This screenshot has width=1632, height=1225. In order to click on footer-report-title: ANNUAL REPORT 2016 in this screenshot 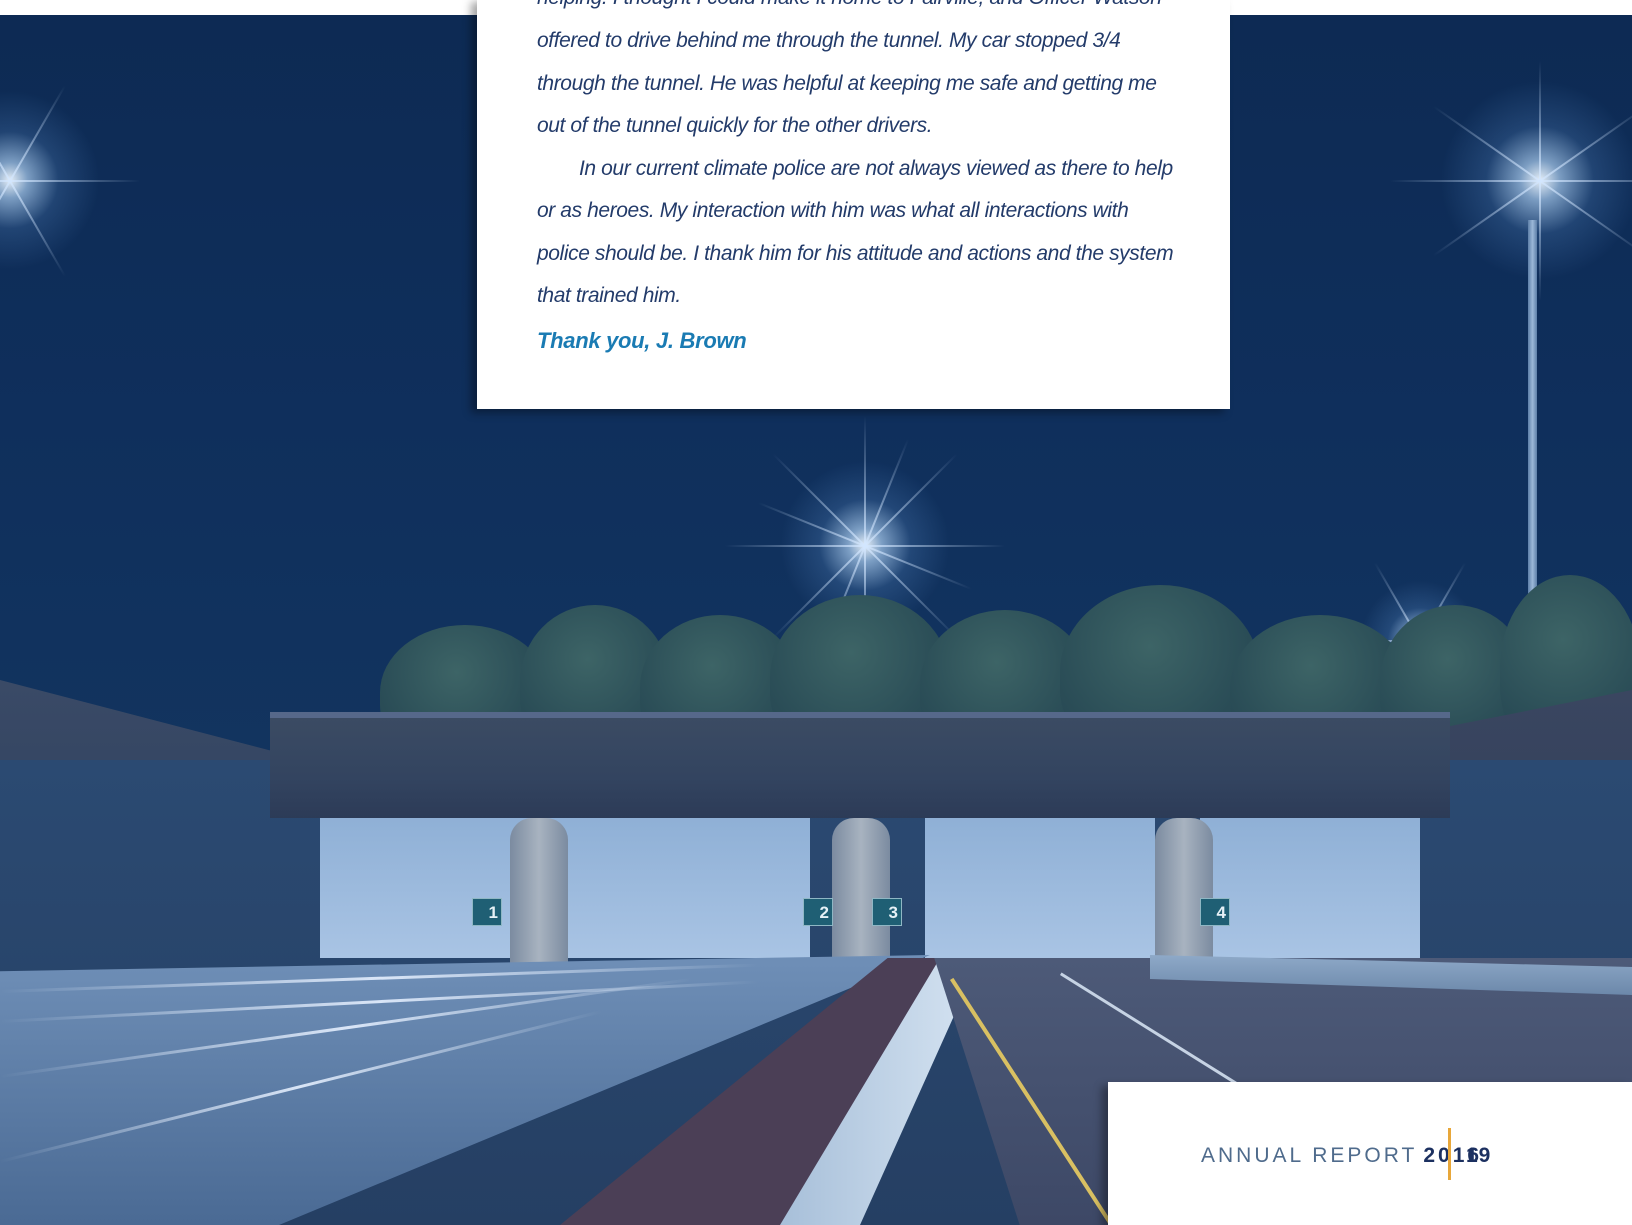, I will do `click(1341, 1156)`.